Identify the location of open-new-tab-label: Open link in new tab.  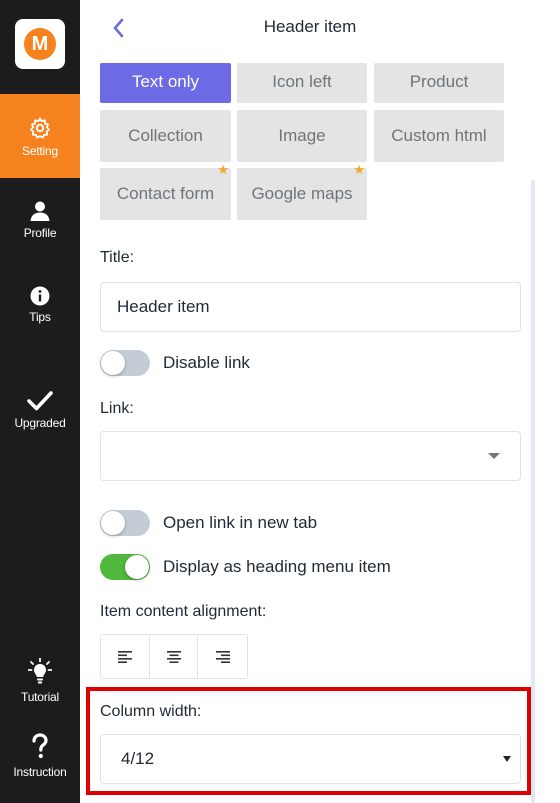
(240, 522).